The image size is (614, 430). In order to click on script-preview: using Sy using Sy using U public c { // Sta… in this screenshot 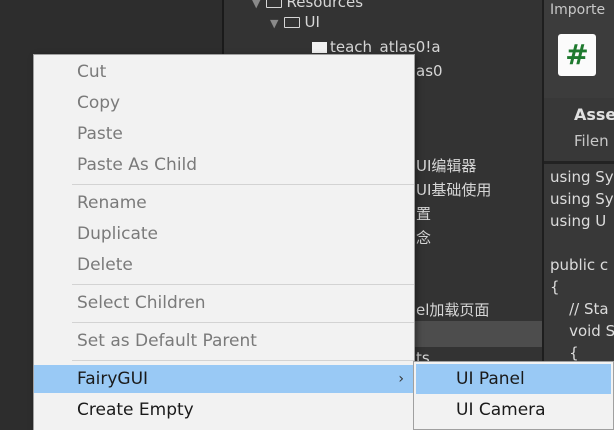, I will do `click(582, 265)`.